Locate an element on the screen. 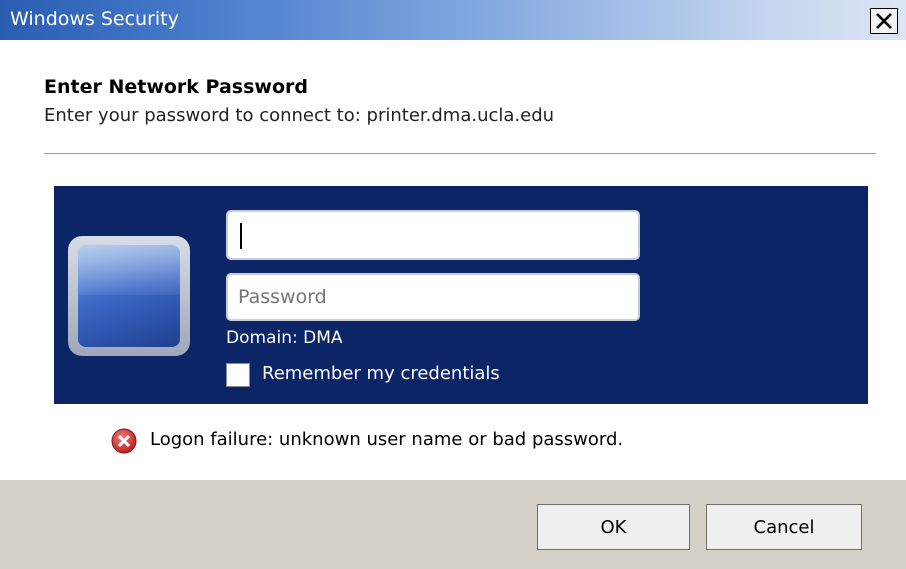  user-tile-icon is located at coordinates (129, 296).